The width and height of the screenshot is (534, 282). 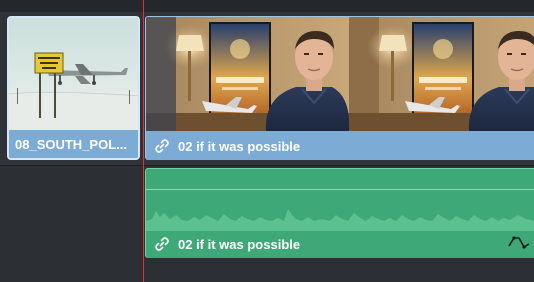 What do you see at coordinates (267, 6) in the screenshot?
I see `timeline-ruler` at bounding box center [267, 6].